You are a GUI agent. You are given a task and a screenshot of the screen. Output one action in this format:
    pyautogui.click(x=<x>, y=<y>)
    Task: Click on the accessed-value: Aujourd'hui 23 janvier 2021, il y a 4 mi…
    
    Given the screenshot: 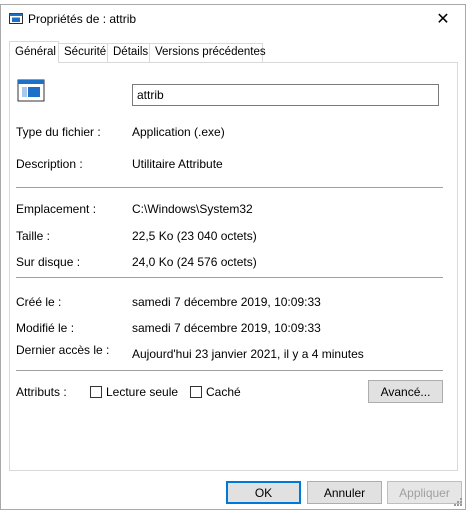 What is the action you would take?
    pyautogui.click(x=248, y=354)
    